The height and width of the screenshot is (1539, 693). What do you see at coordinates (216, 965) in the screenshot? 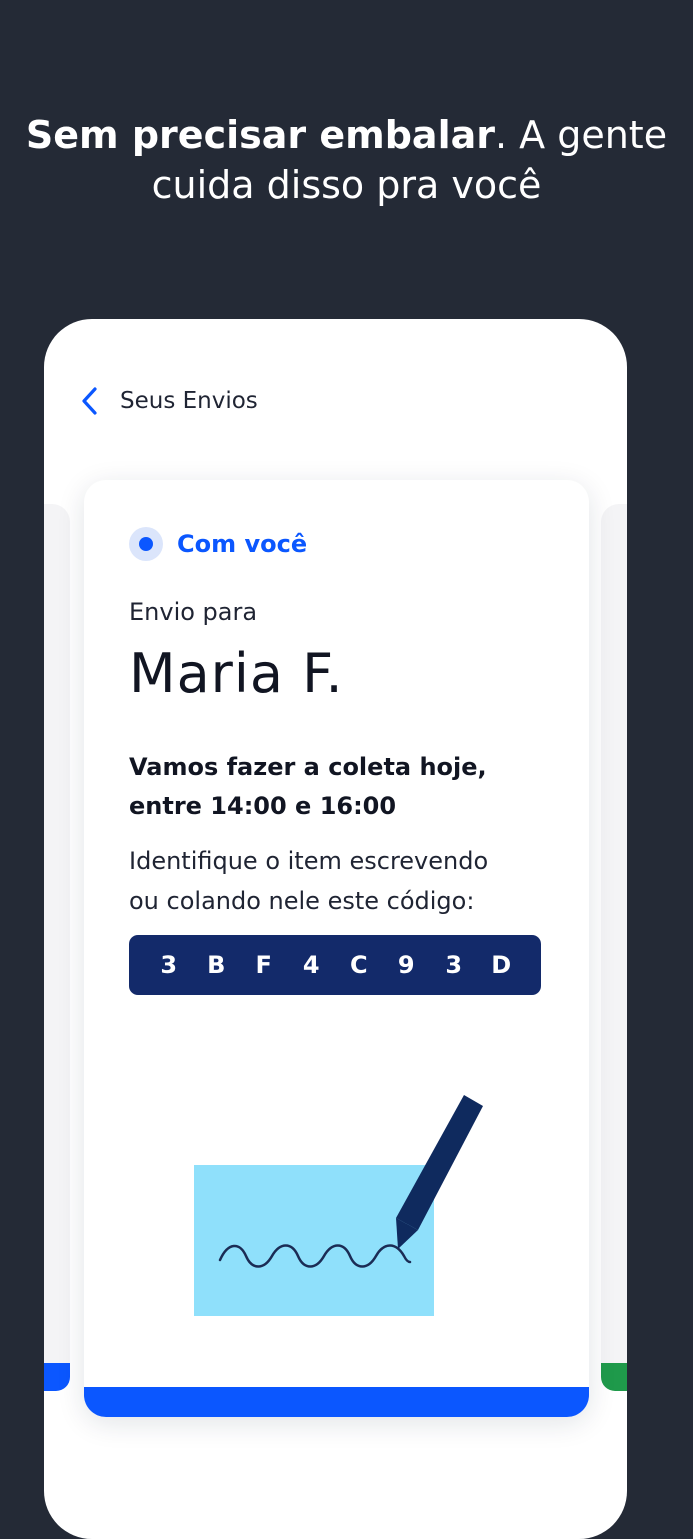
I see `code-char: B` at bounding box center [216, 965].